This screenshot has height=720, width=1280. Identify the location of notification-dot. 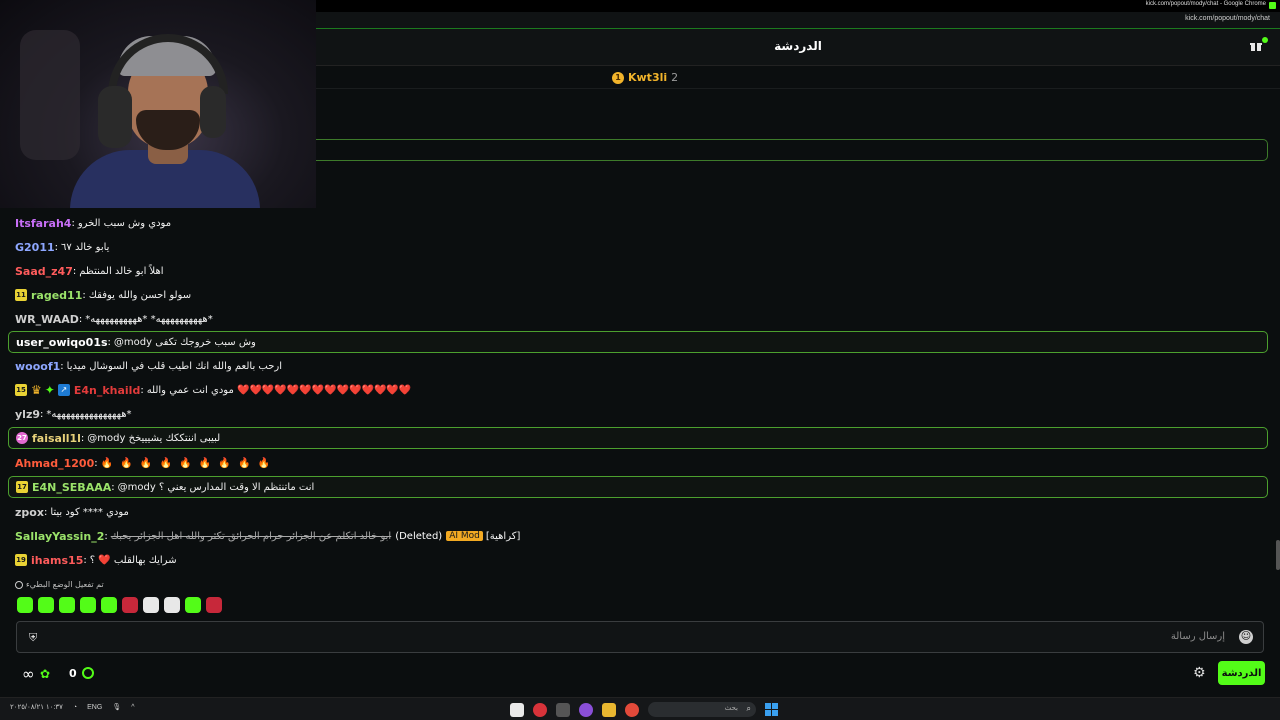
(1265, 40).